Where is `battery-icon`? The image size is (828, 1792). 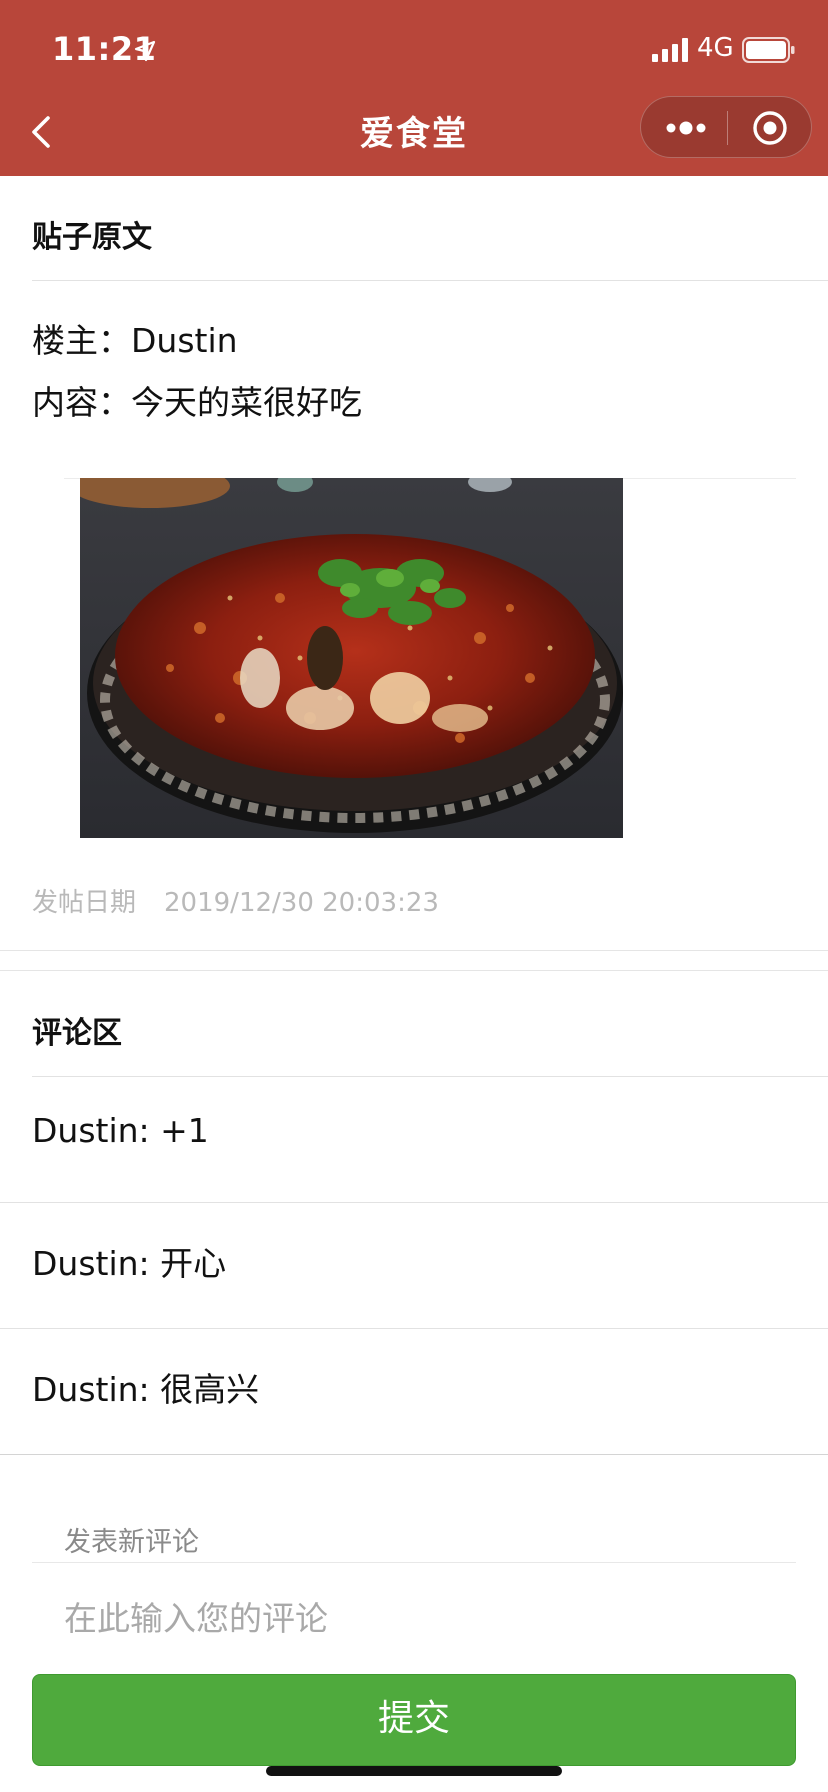
battery-icon is located at coordinates (768, 50).